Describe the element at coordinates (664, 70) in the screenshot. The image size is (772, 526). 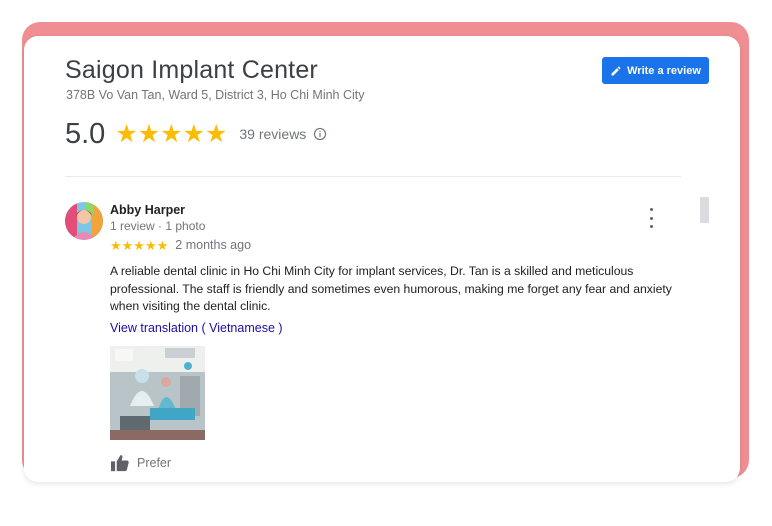
I see `write-review-label: Write a review` at that location.